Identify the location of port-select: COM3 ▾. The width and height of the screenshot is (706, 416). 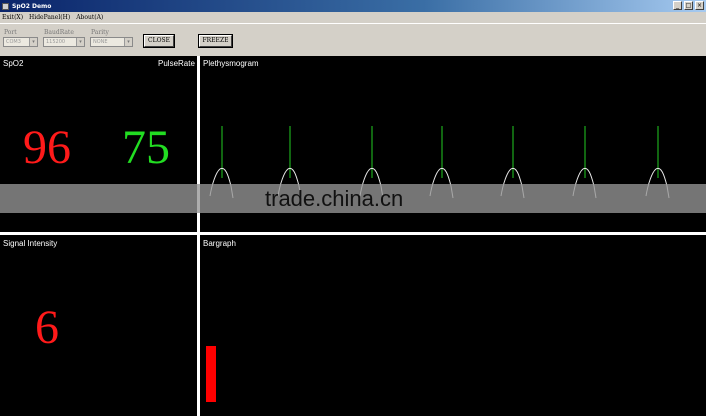
(20, 42).